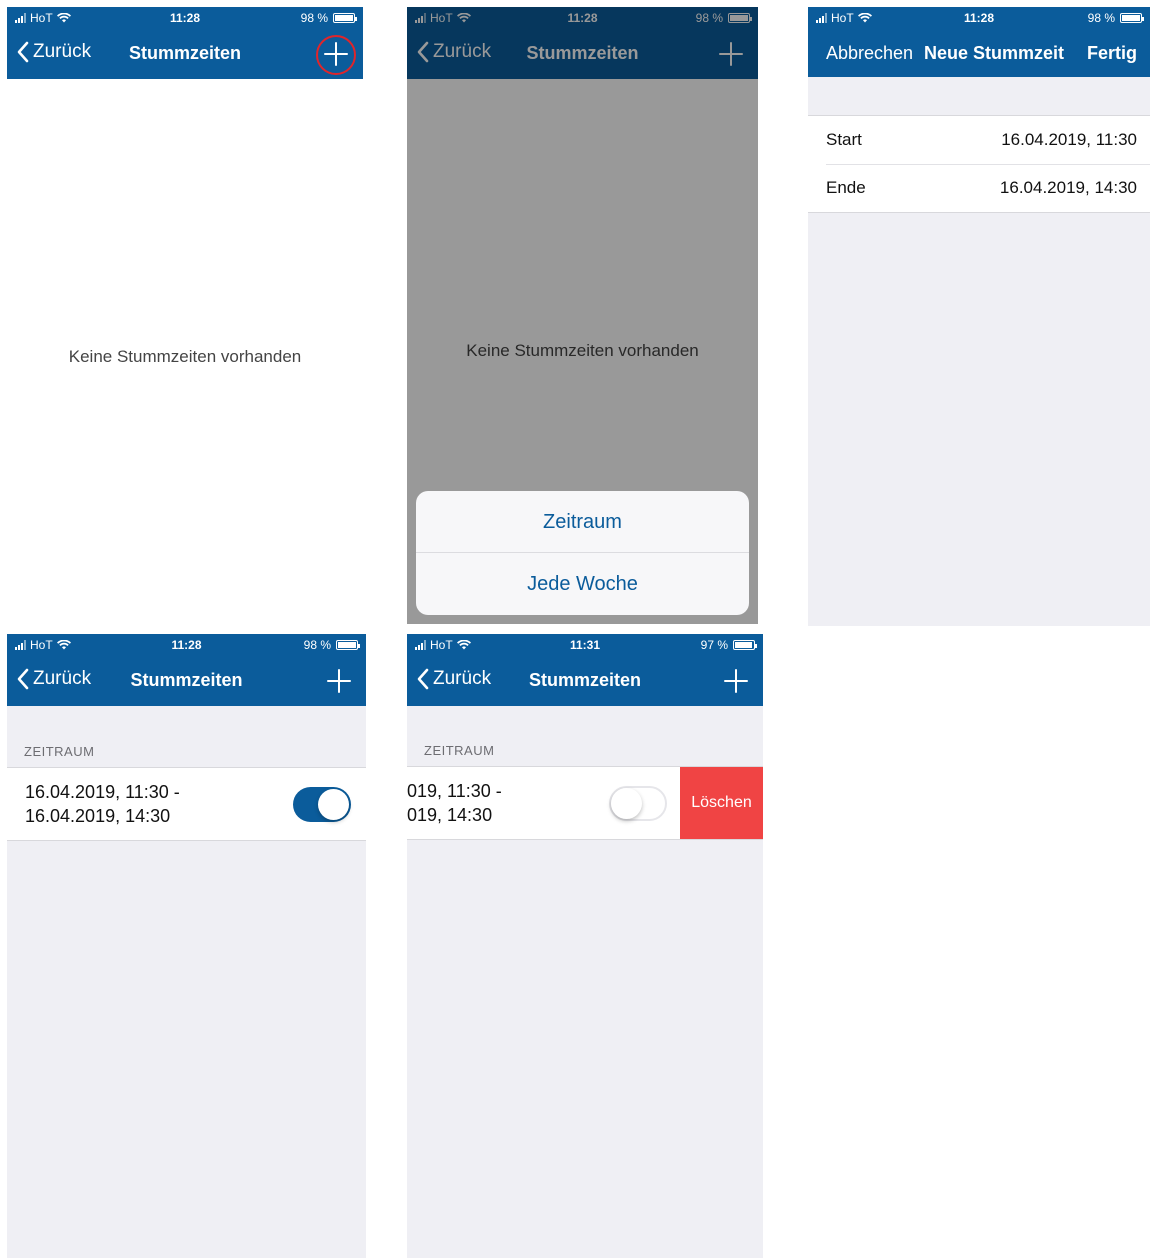 This screenshot has height=1258, width=1150. What do you see at coordinates (582, 584) in the screenshot?
I see `action-jede-woche: Jede Woche` at bounding box center [582, 584].